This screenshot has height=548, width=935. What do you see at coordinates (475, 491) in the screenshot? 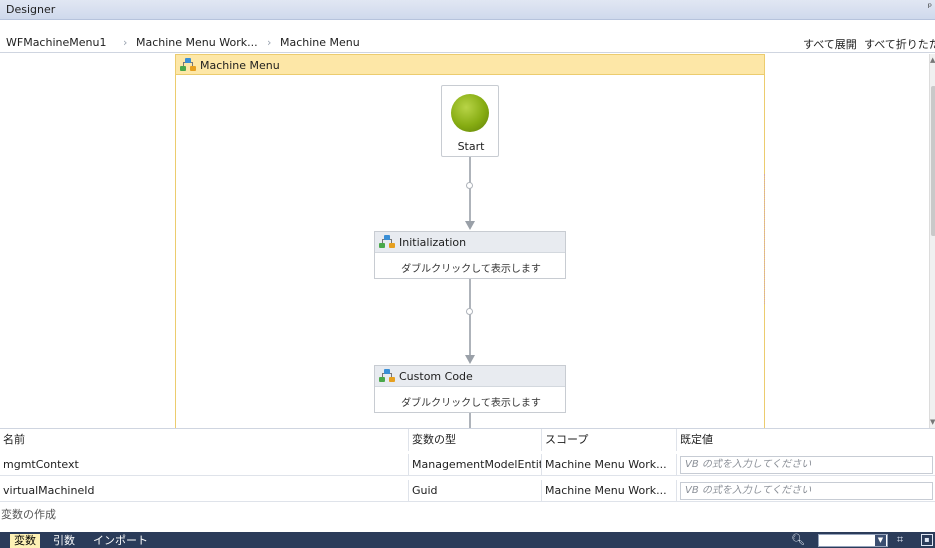
I see `variable-type-cell: Guid` at bounding box center [475, 491].